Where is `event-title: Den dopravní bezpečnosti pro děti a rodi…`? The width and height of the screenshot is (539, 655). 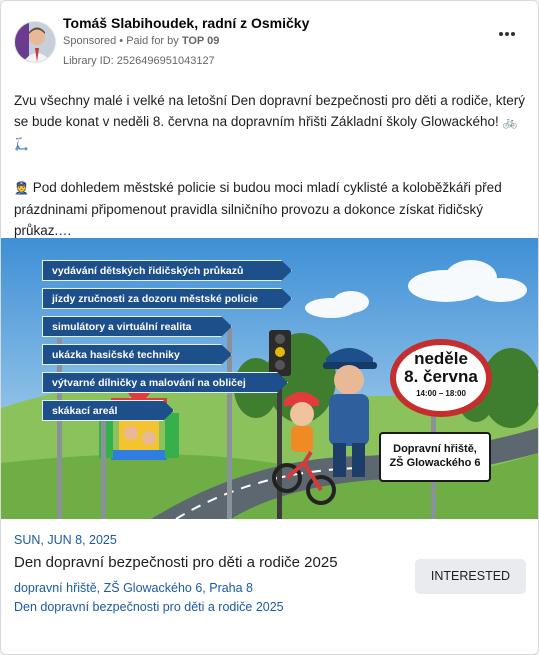 event-title: Den dopravní bezpečnosti pro děti a rodi… is located at coordinates (176, 562).